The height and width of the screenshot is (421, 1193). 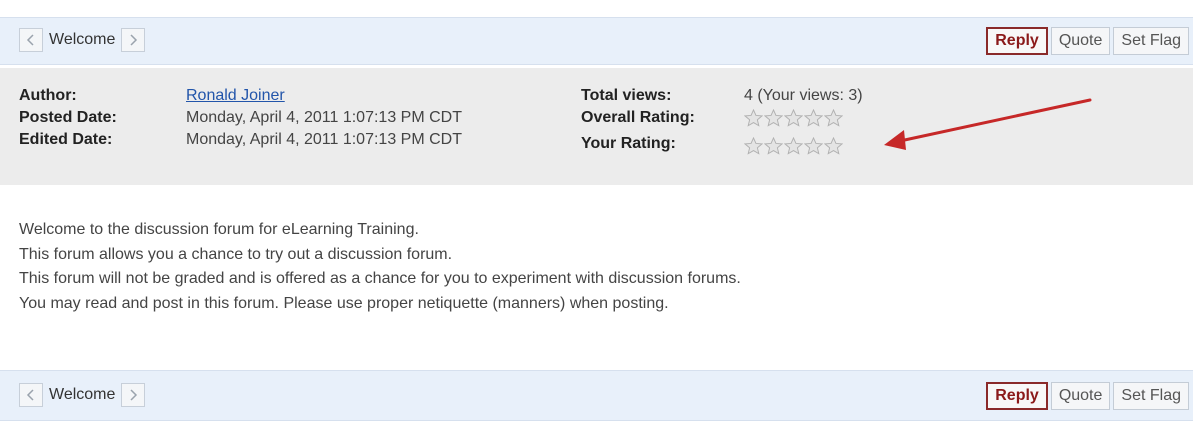 I want to click on overall-rating-stars, so click(x=803, y=118).